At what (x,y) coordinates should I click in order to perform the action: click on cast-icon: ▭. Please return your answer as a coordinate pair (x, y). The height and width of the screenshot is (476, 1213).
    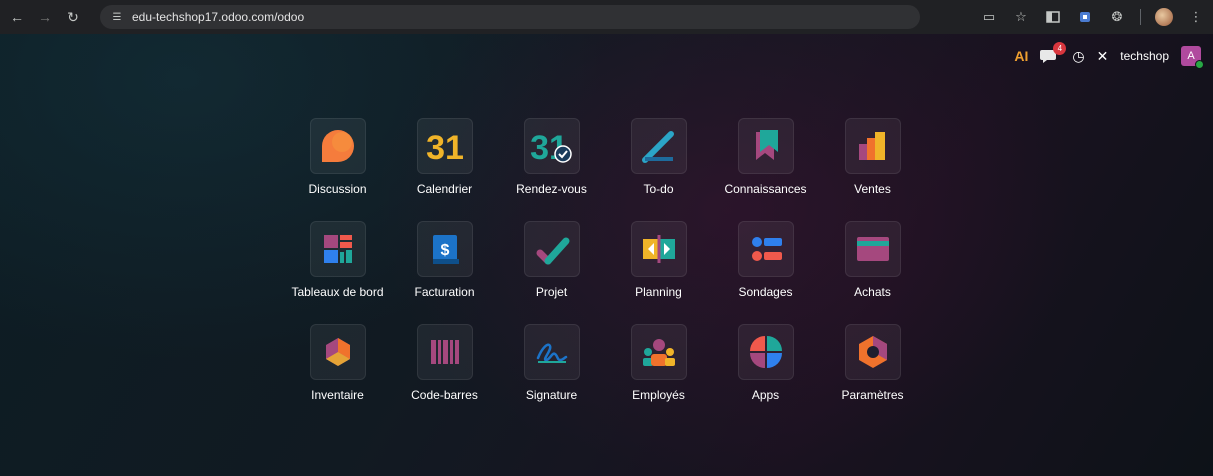
    Looking at the image, I should click on (989, 17).